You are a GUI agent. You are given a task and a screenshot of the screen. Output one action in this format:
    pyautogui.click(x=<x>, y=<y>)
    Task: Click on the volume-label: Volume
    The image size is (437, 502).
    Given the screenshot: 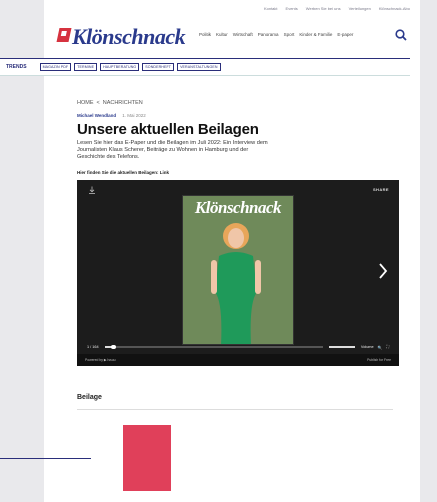 What is the action you would take?
    pyautogui.click(x=367, y=347)
    